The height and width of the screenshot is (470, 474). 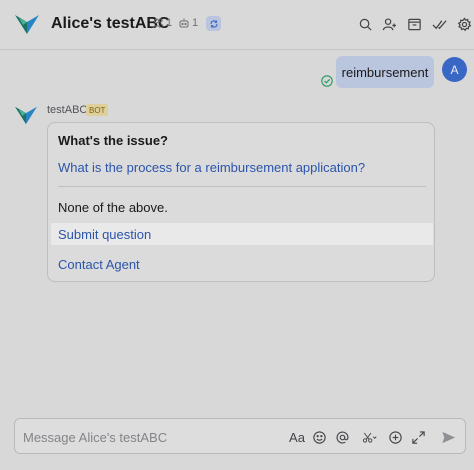 I want to click on card-title: What's the issue?, so click(x=113, y=140).